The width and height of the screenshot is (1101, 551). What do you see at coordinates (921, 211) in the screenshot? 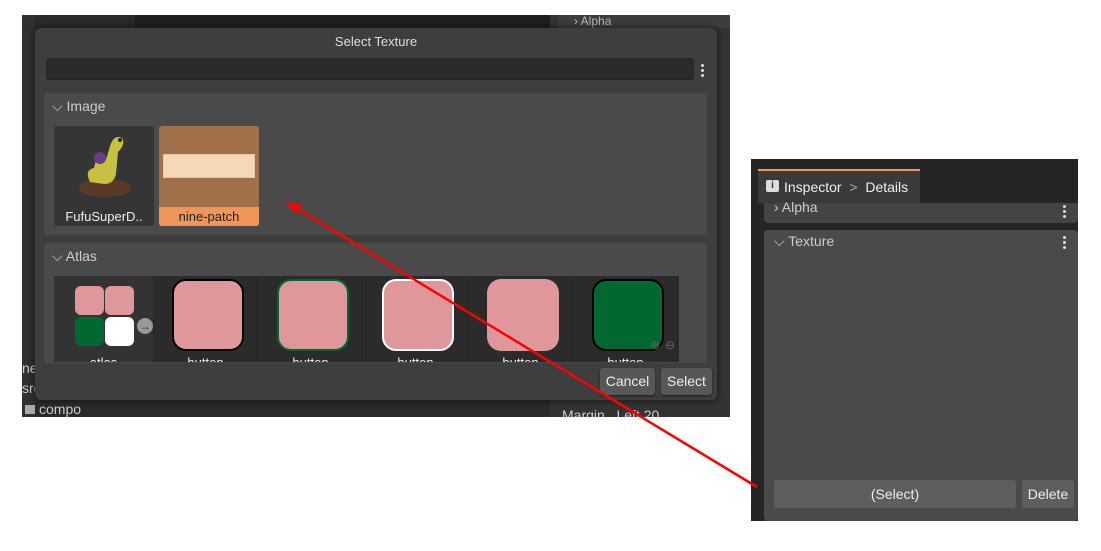
I see `alpha-section: › Alpha` at bounding box center [921, 211].